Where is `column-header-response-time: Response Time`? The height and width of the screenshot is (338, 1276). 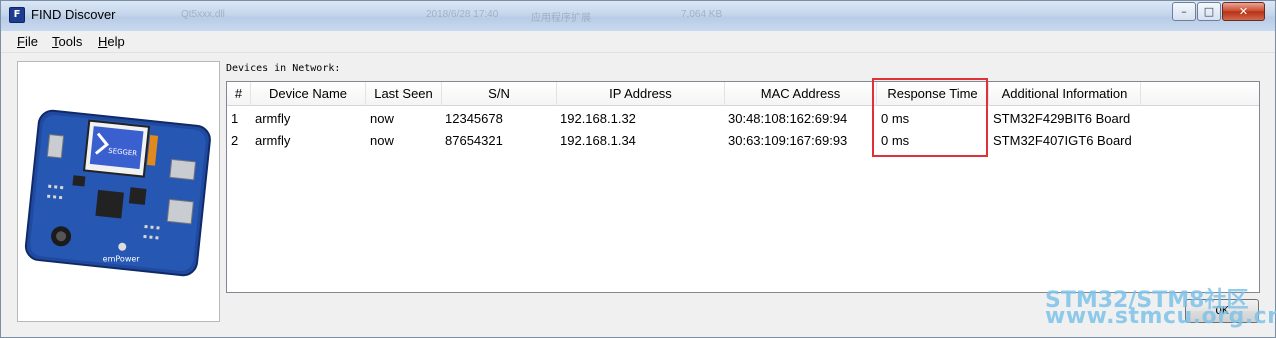
column-header-response-time: Response Time is located at coordinates (933, 94).